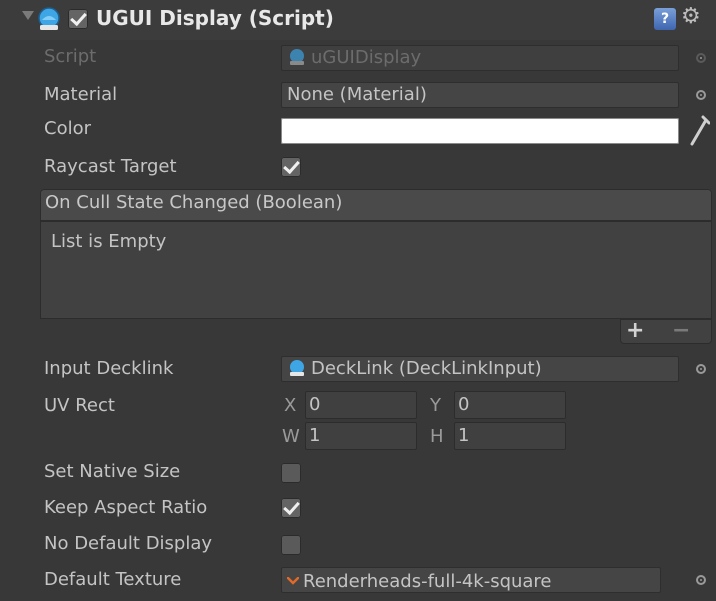  I want to click on default-texture-picker-icon, so click(701, 580).